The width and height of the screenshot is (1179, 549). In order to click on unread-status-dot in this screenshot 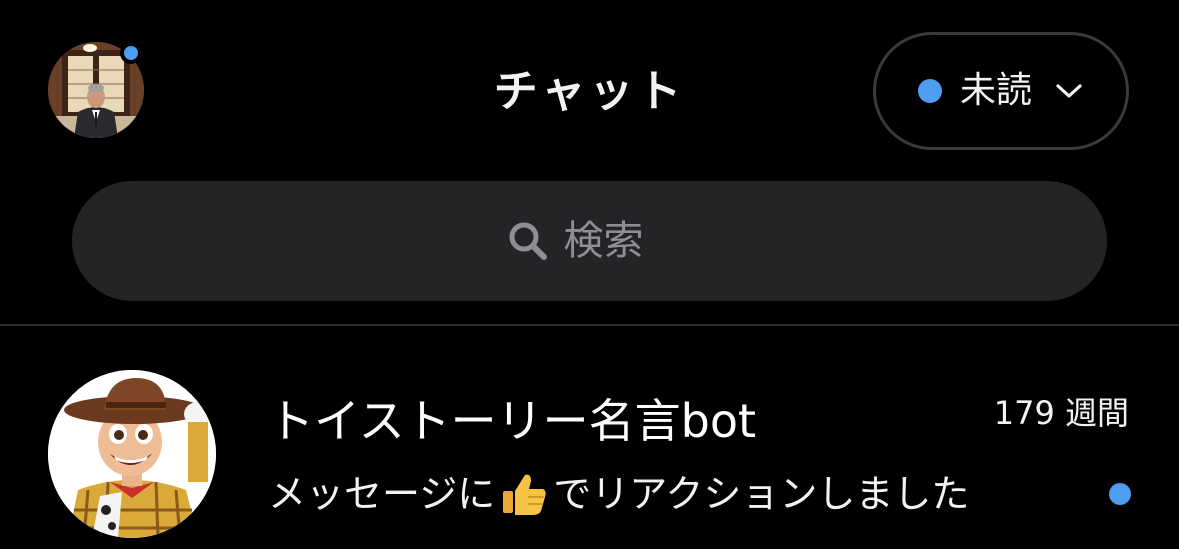, I will do `click(131, 53)`.